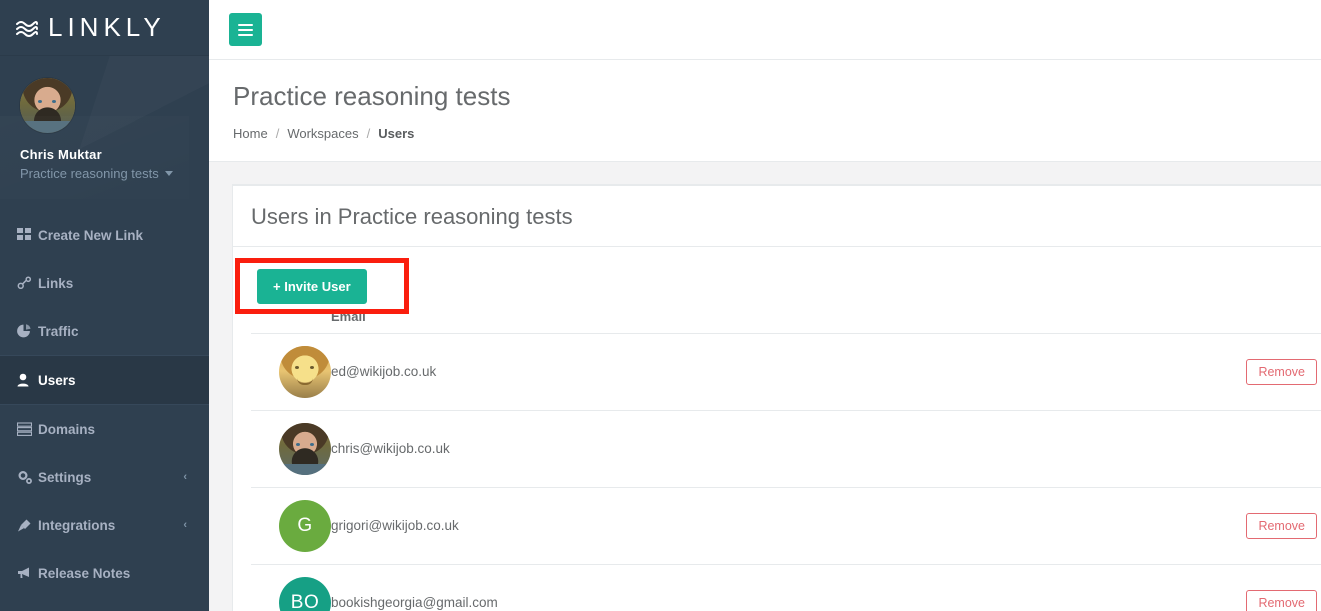 The width and height of the screenshot is (1321, 611). I want to click on table-header-row: Email, so click(786, 321).